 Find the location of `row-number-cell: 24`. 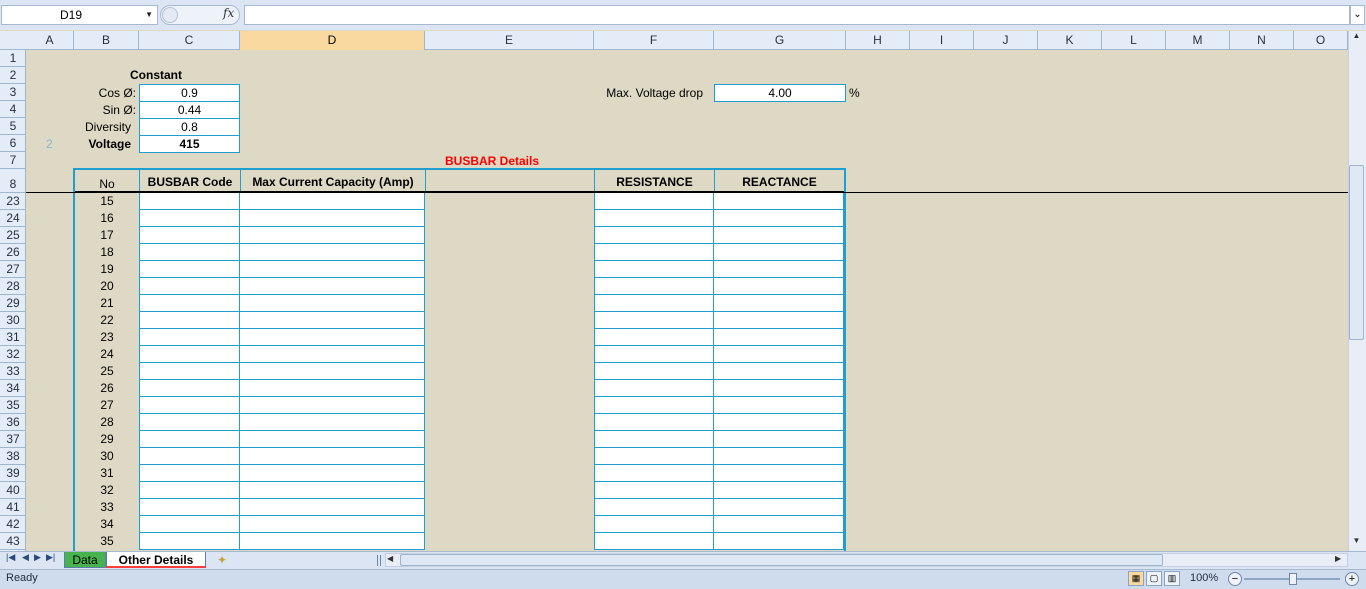

row-number-cell: 24 is located at coordinates (107, 354).